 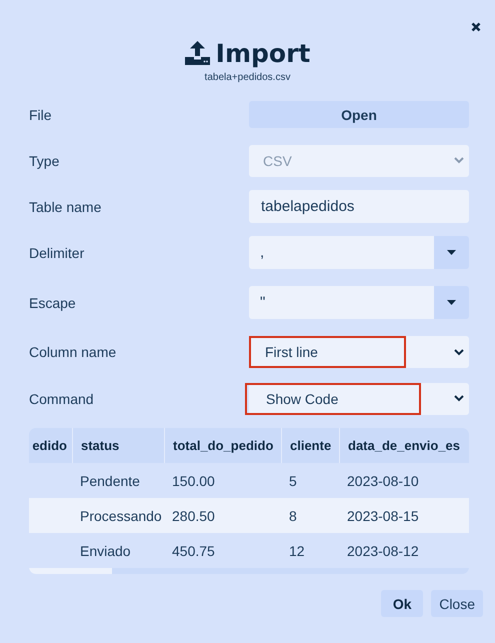 What do you see at coordinates (457, 603) in the screenshot?
I see `close-button: Close` at bounding box center [457, 603].